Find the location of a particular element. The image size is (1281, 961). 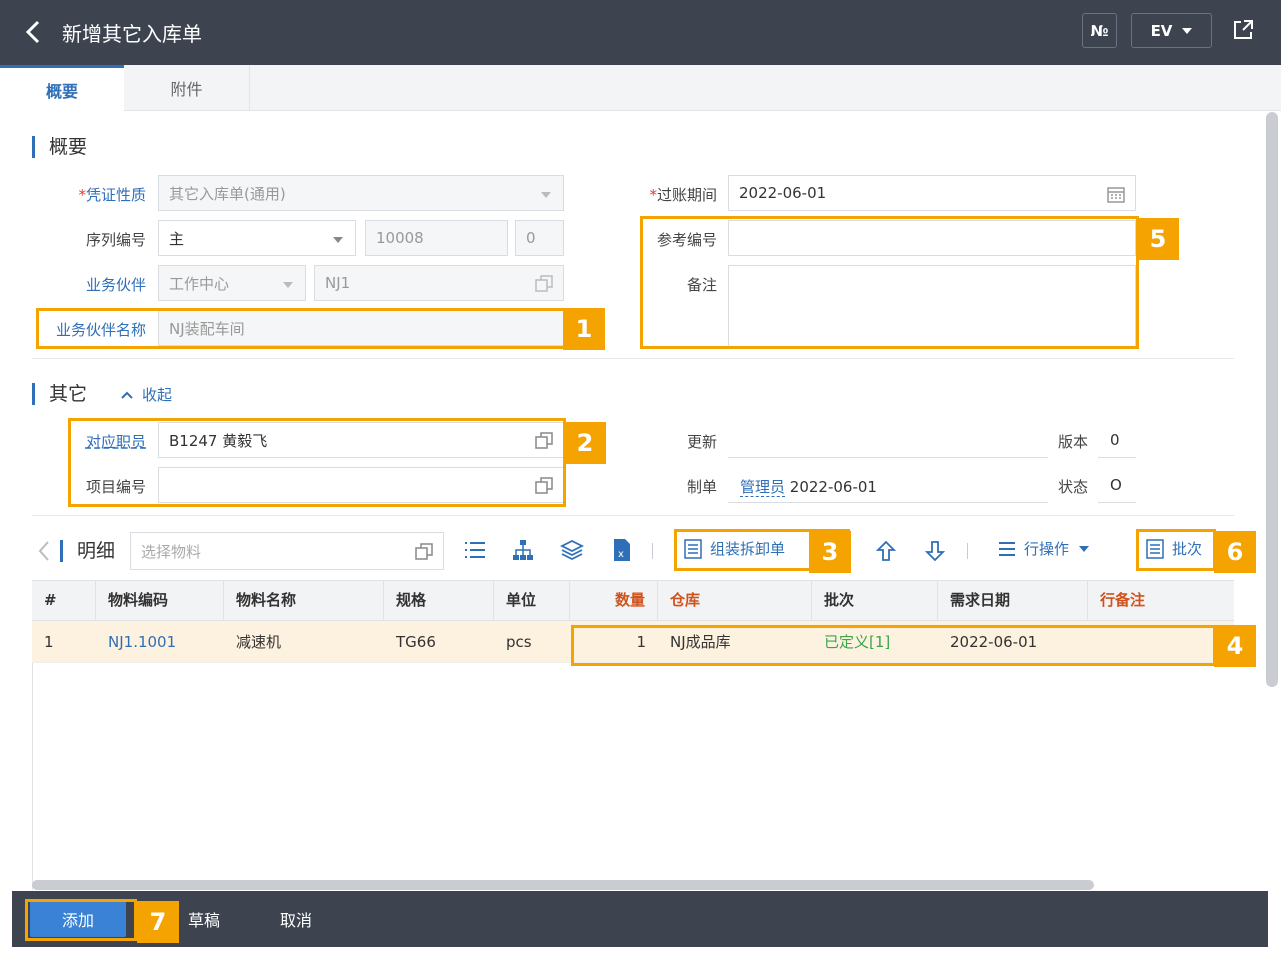

updated-underline is located at coordinates (888, 457).